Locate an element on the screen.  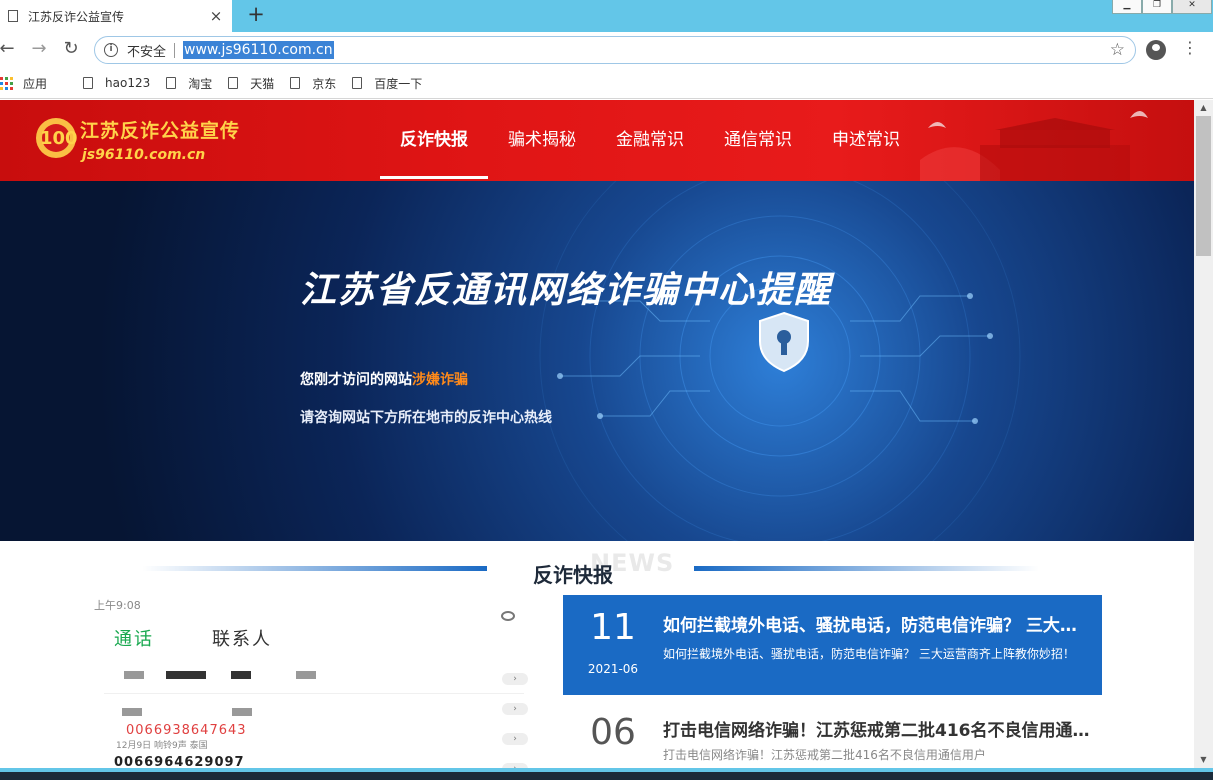
reload-icon: ↻ is located at coordinates (71, 49).